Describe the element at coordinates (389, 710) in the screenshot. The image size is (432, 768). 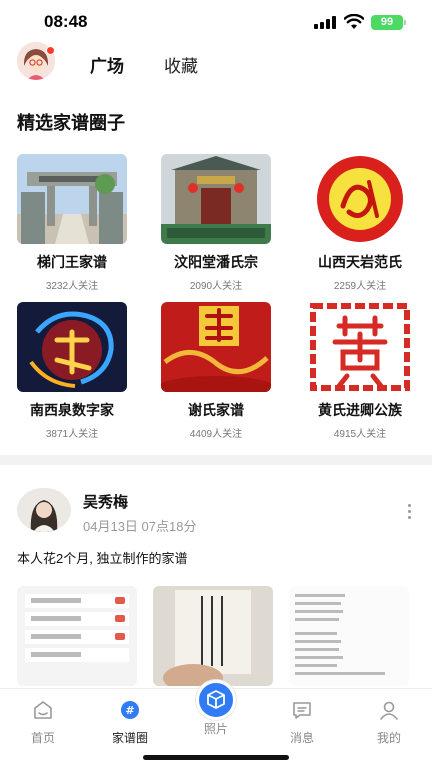
I see `user-icon` at that location.